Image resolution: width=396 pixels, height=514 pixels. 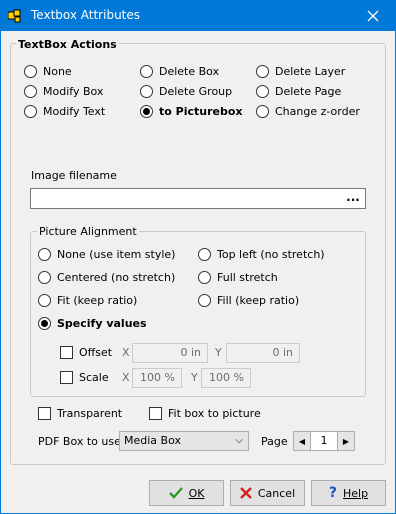 I want to click on ok-button: OK, so click(x=186, y=493).